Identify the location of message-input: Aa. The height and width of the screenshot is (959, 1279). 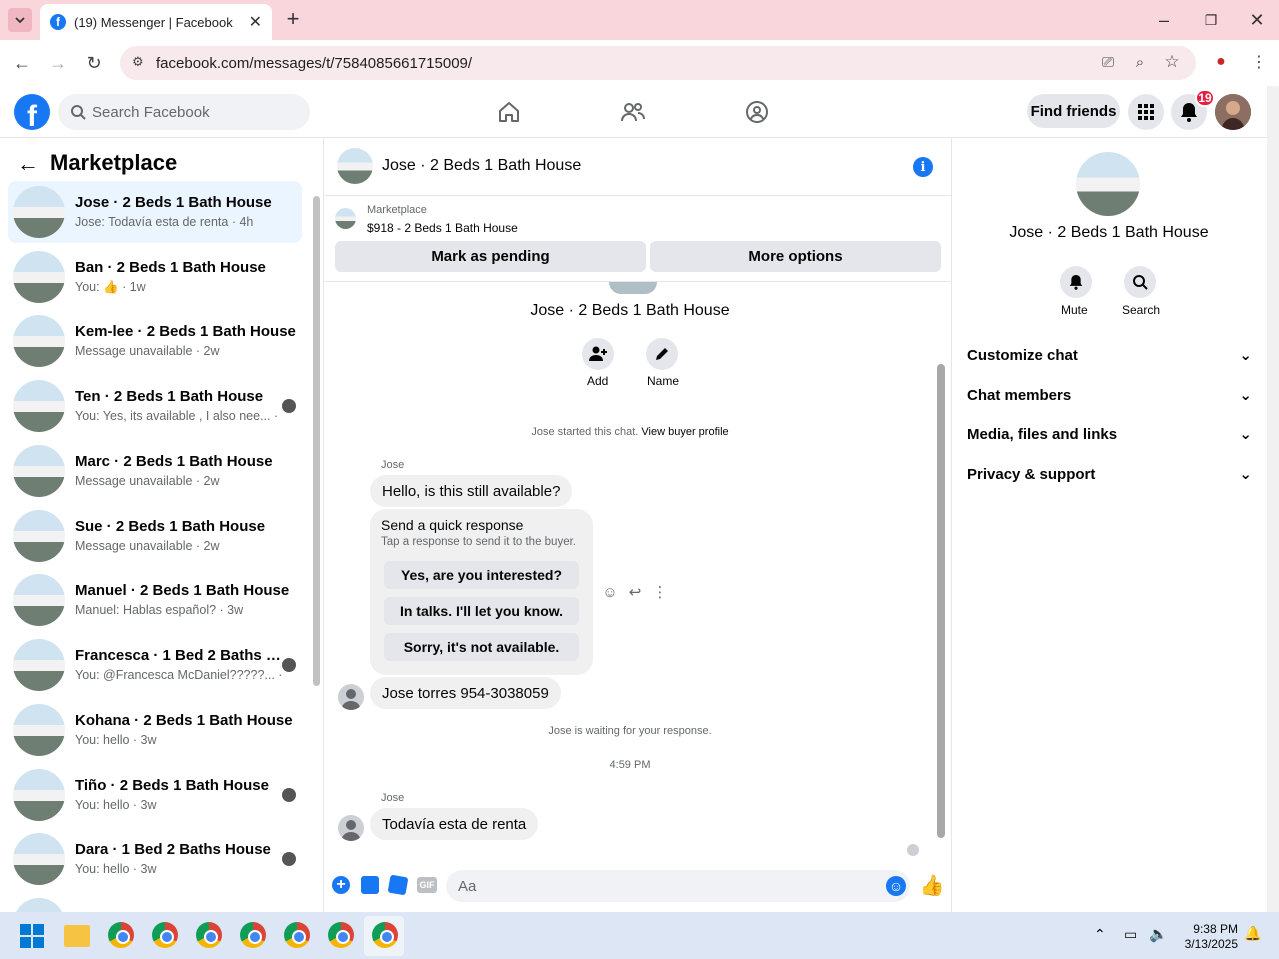
(678, 886).